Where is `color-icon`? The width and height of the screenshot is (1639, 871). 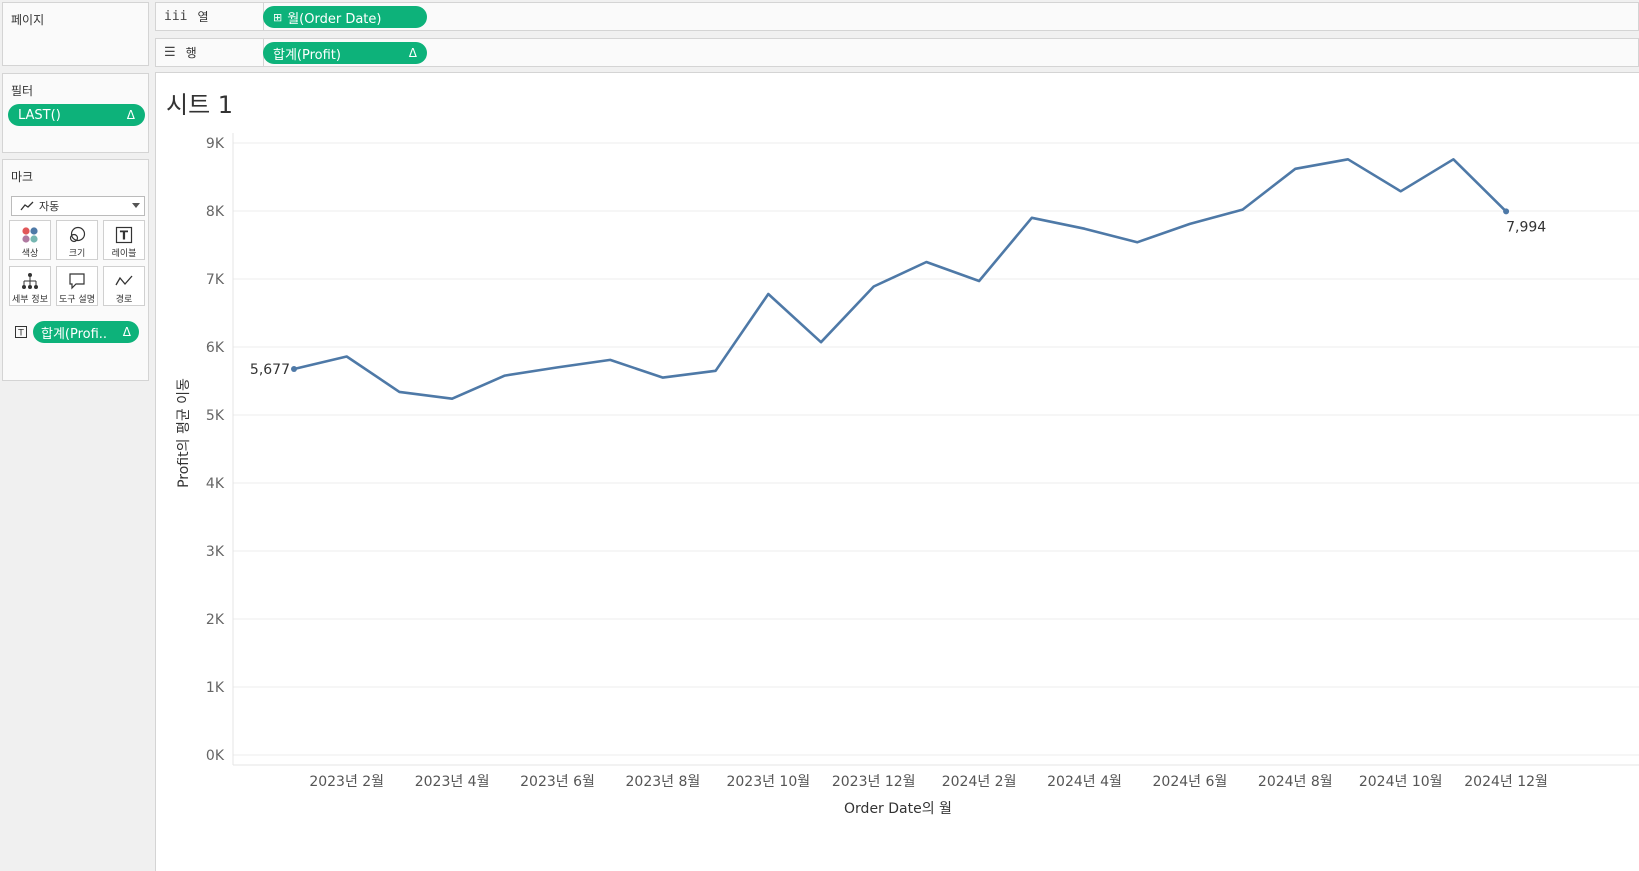
color-icon is located at coordinates (30, 235).